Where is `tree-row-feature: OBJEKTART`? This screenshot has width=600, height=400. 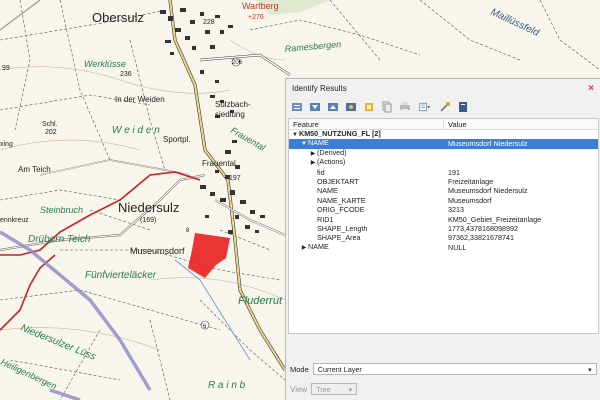 tree-row-feature: OBJEKTART is located at coordinates (366, 181).